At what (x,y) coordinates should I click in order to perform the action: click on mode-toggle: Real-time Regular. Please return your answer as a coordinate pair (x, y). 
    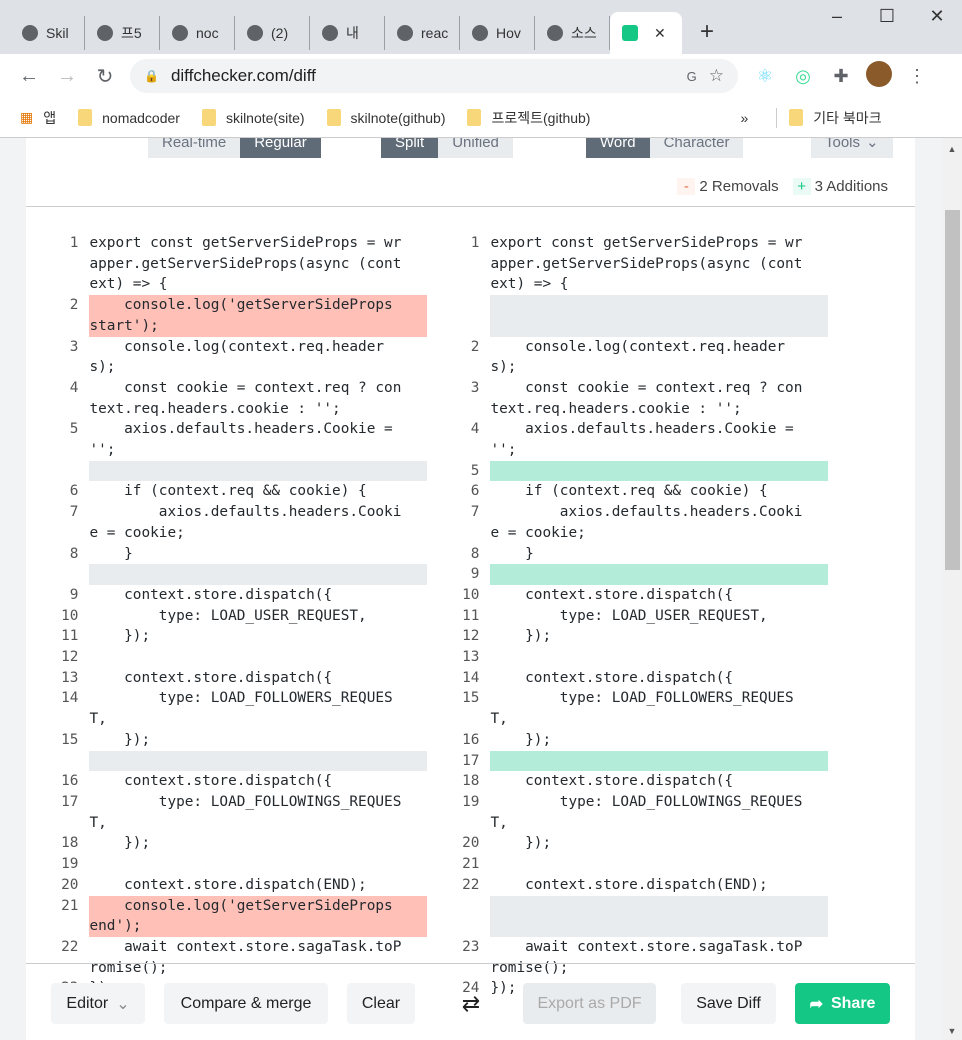
    Looking at the image, I should click on (234, 148).